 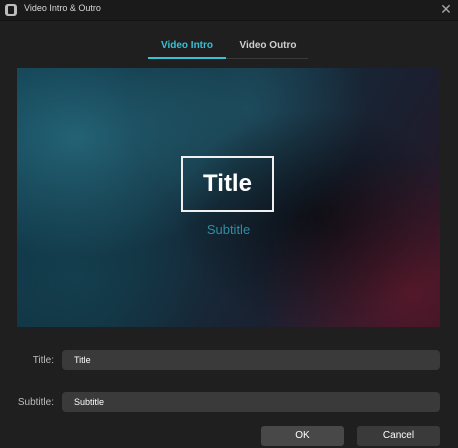 What do you see at coordinates (11, 10) in the screenshot?
I see `app-icon` at bounding box center [11, 10].